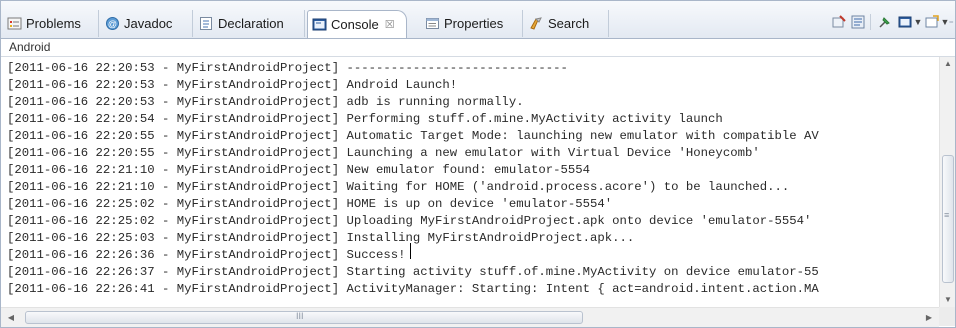 The height and width of the screenshot is (328, 956). What do you see at coordinates (947, 316) in the screenshot?
I see `scrollbar-corner` at bounding box center [947, 316].